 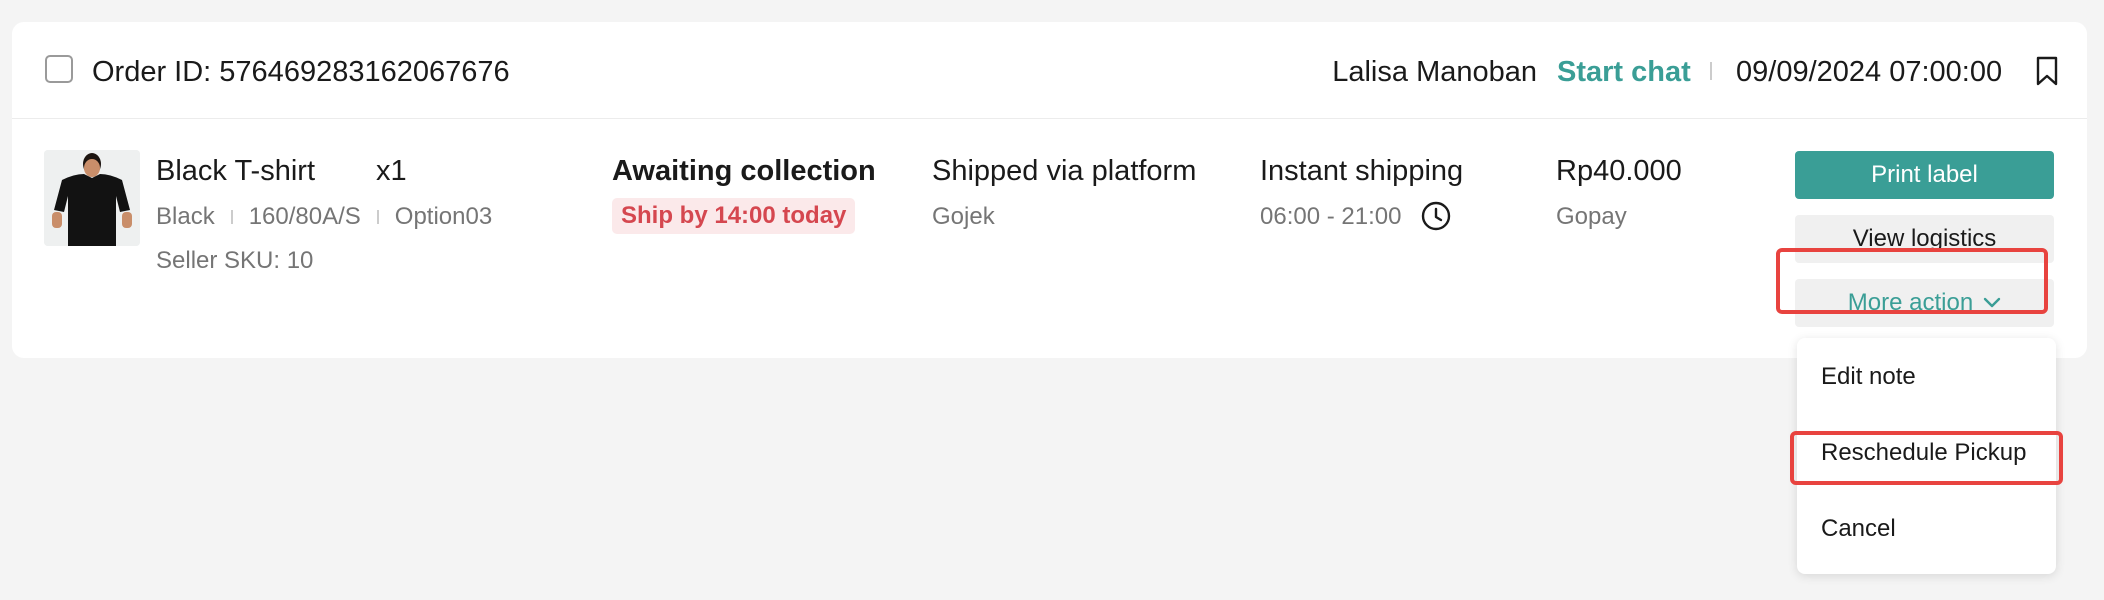 What do you see at coordinates (304, 216) in the screenshot?
I see `variant-size: 160/80A/S` at bounding box center [304, 216].